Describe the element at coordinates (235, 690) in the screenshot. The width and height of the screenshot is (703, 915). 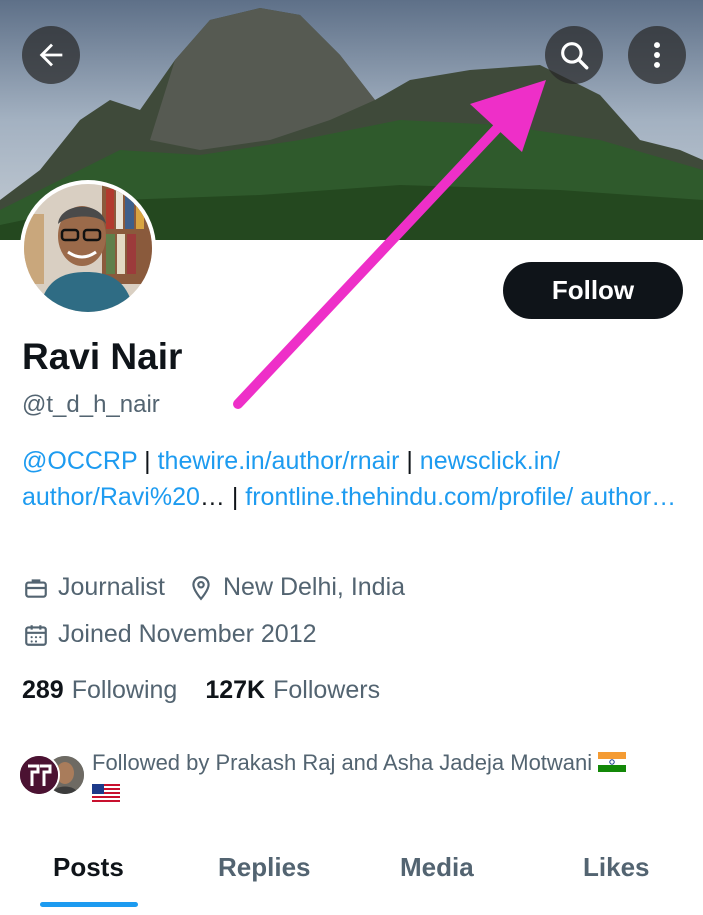
I see `followers-count: 127K` at that location.